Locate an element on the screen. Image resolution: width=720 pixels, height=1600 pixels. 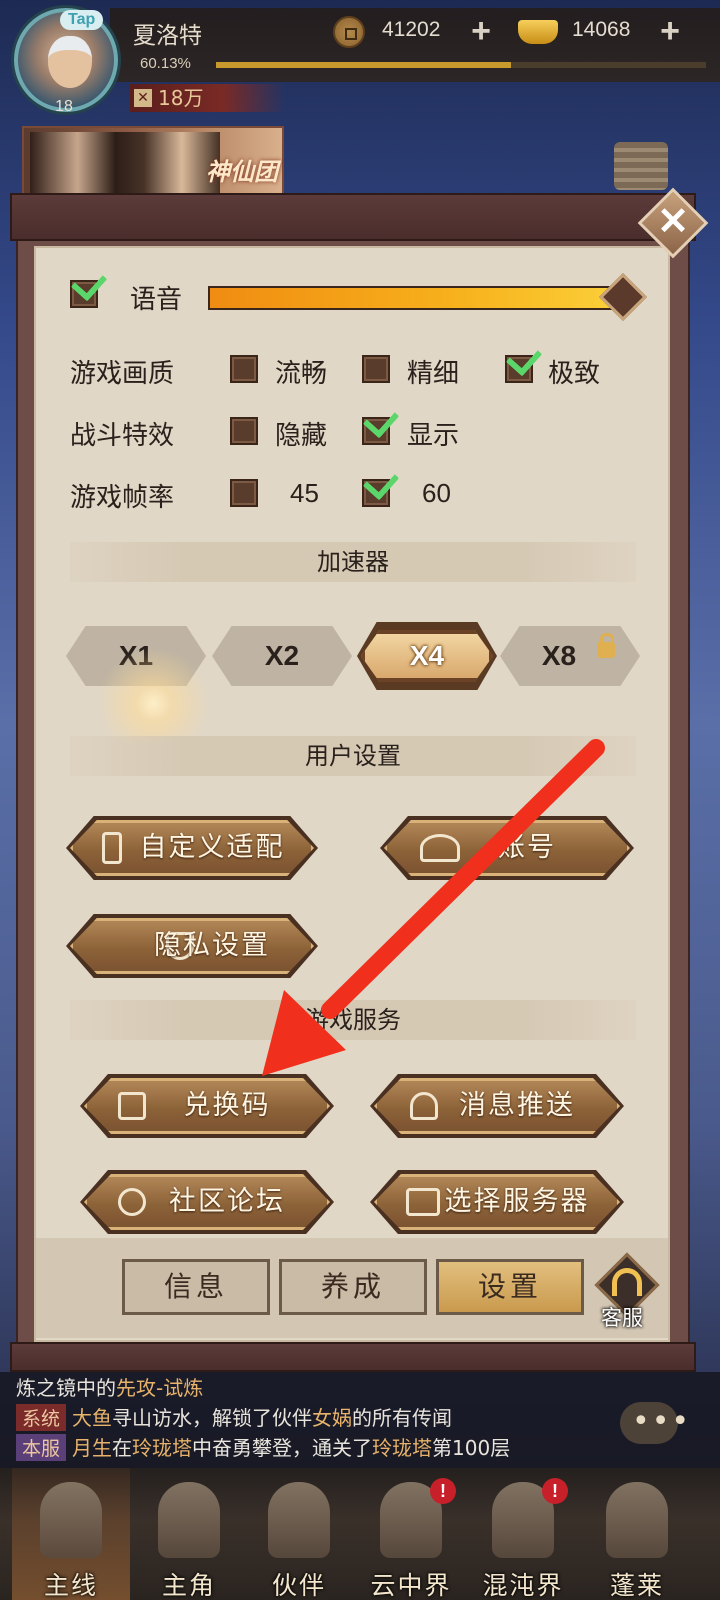
chat-dots-icon: ••• is located at coordinates (662, 1421).